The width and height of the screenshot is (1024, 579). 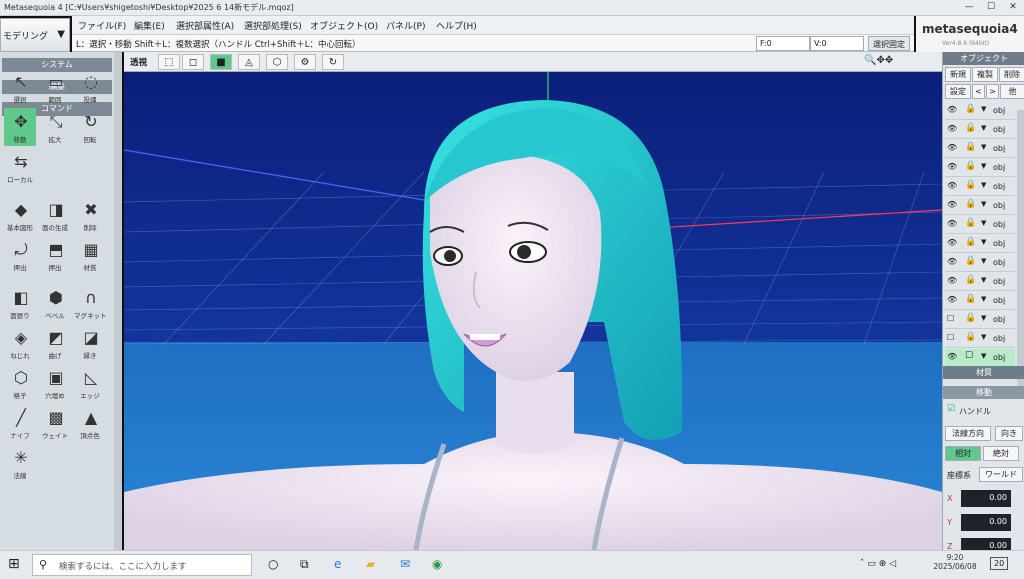 What do you see at coordinates (878, 60) in the screenshot?
I see `navigation-icons: 🔍✥✥` at bounding box center [878, 60].